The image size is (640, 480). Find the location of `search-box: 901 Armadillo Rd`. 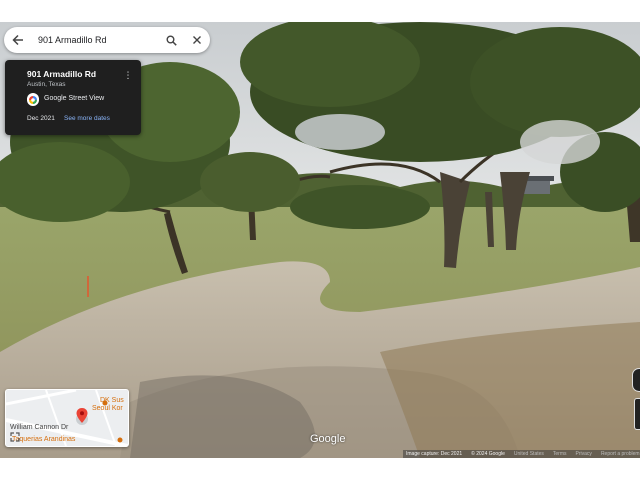

search-box: 901 Armadillo Rd is located at coordinates (107, 40).